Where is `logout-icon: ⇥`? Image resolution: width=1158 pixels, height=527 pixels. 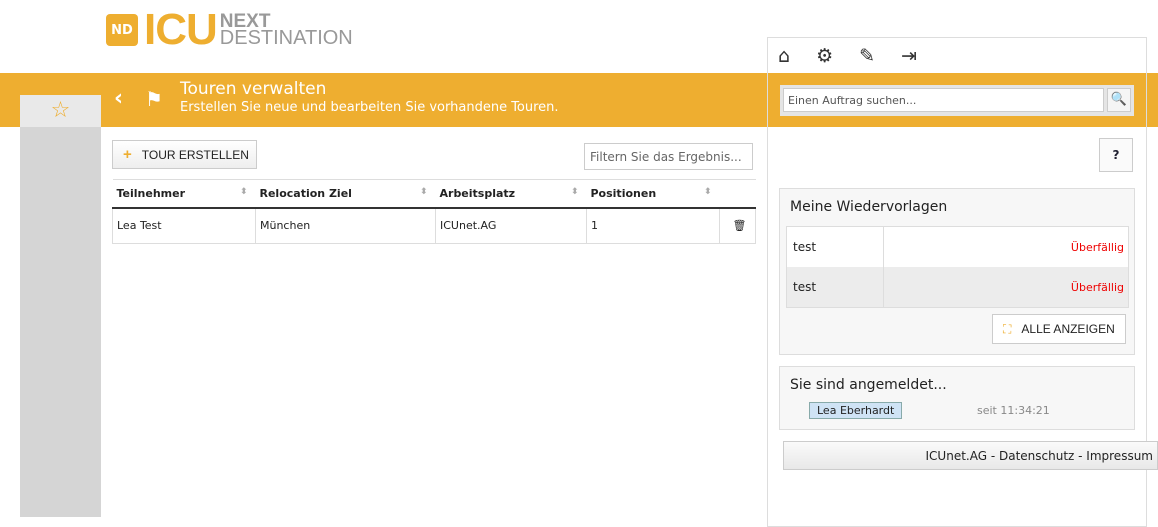 logout-icon: ⇥ is located at coordinates (909, 56).